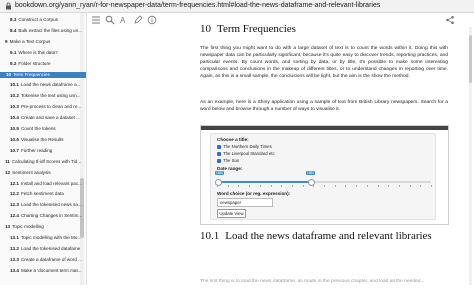 The image size is (474, 290). I want to click on word-choice-label: Word choice (or reg. expression):, so click(254, 193).